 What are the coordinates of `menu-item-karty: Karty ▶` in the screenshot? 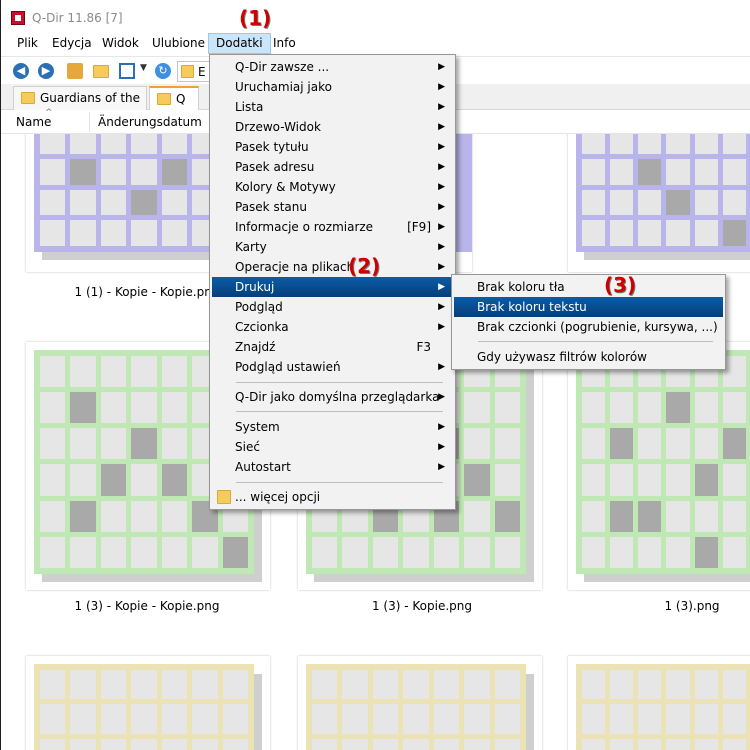 It's located at (332, 247).